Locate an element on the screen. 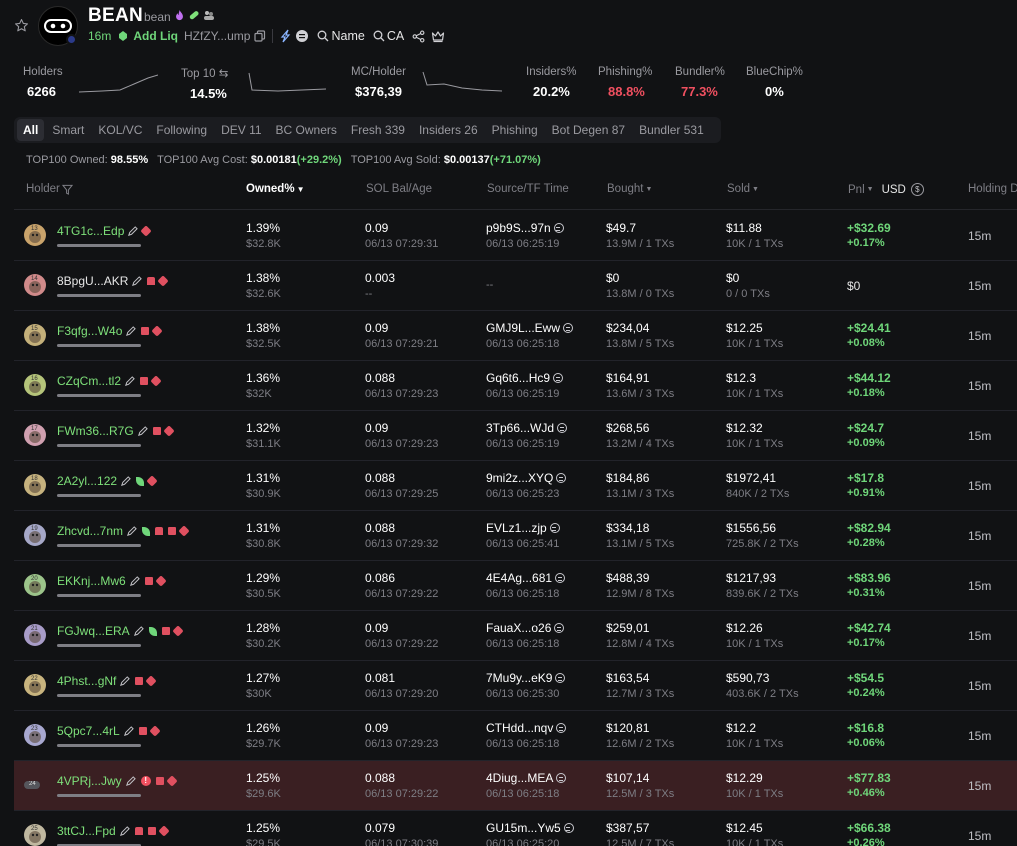 The width and height of the screenshot is (1017, 846). source-address: p9b9S...97n is located at coordinates (525, 228).